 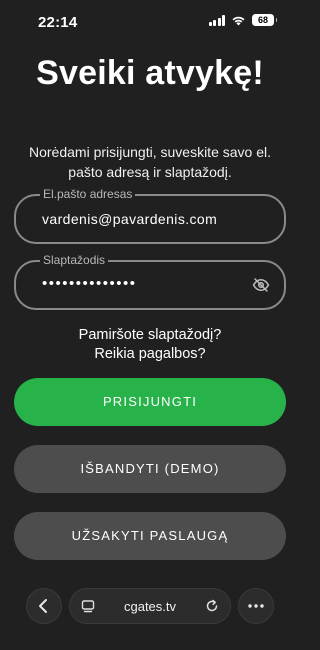 I want to click on forgot-password-link: Pamiršote slaptažodį?, so click(x=150, y=335).